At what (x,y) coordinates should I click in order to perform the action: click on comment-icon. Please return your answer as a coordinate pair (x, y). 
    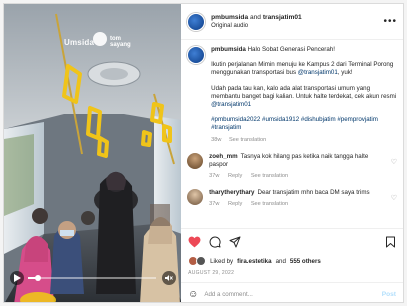
    Looking at the image, I should click on (215, 242).